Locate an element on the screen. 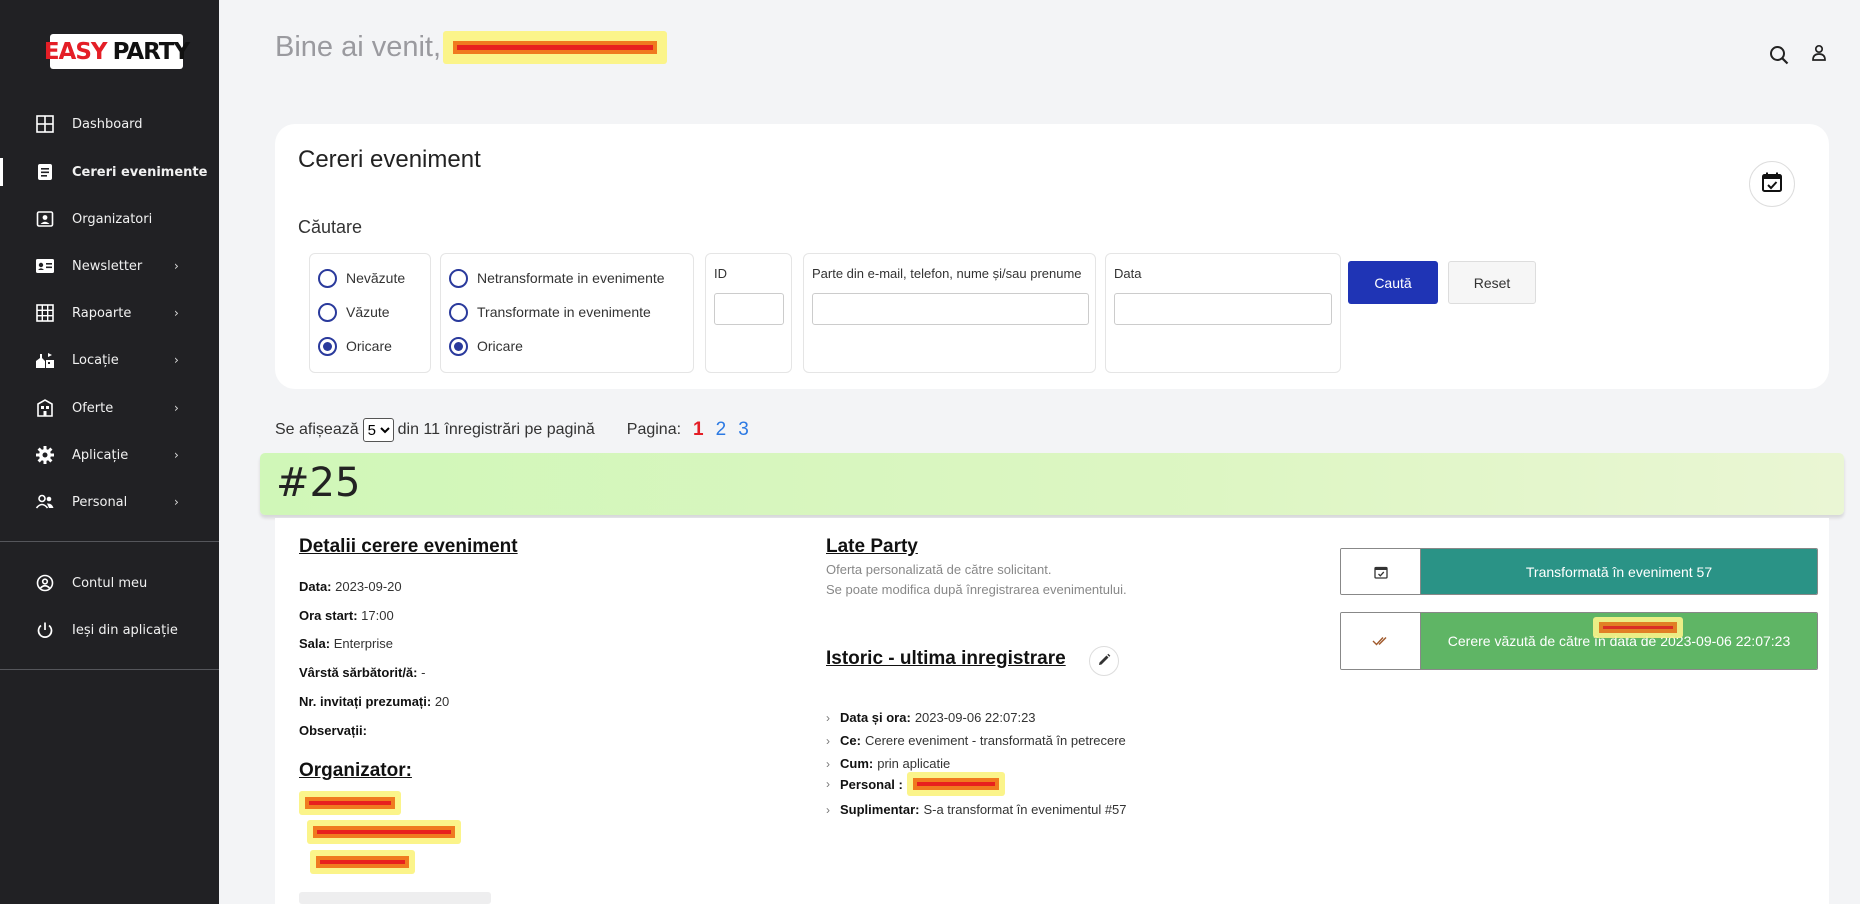  id-filter: ID is located at coordinates (748, 313).